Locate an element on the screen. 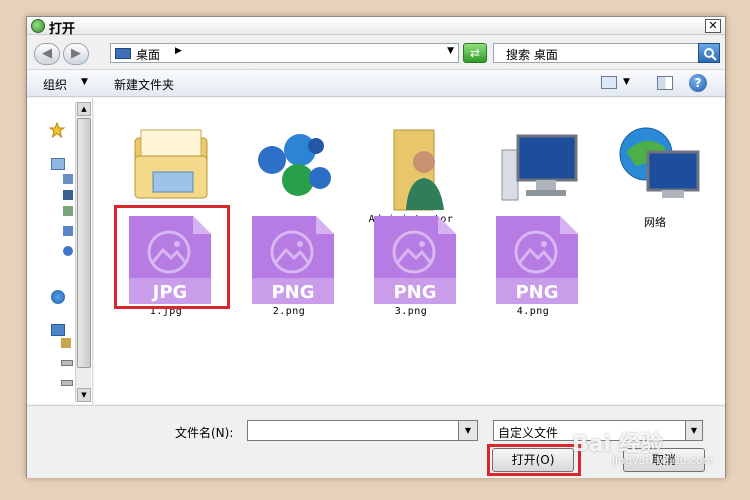 The height and width of the screenshot is (500, 750). filename-label: 文件名(N): is located at coordinates (204, 433).